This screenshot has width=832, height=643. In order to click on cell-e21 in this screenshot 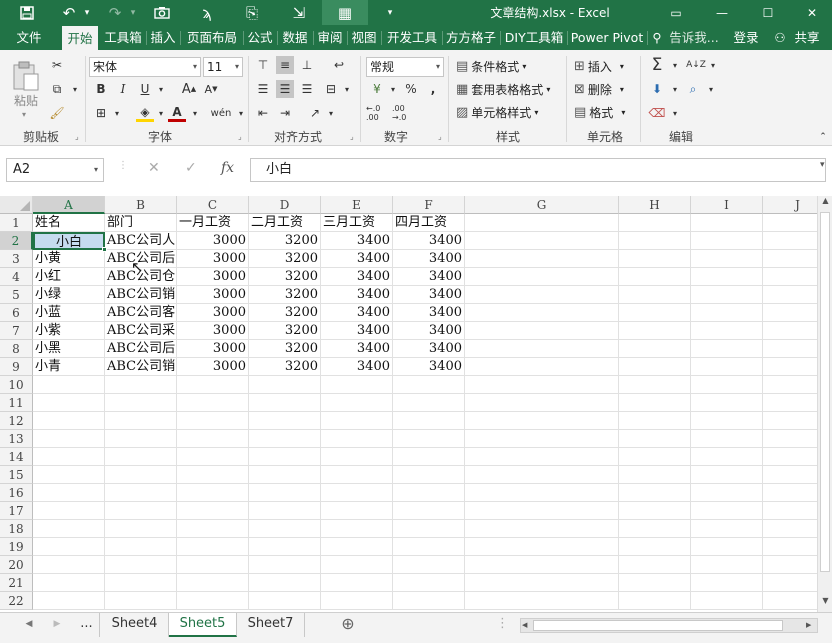, I will do `click(357, 583)`.